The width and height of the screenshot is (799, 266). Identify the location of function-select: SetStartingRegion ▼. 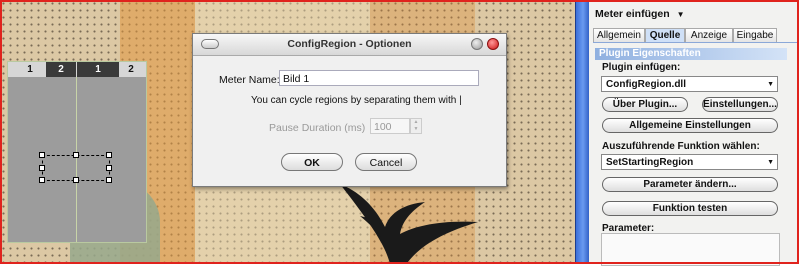
(689, 162).